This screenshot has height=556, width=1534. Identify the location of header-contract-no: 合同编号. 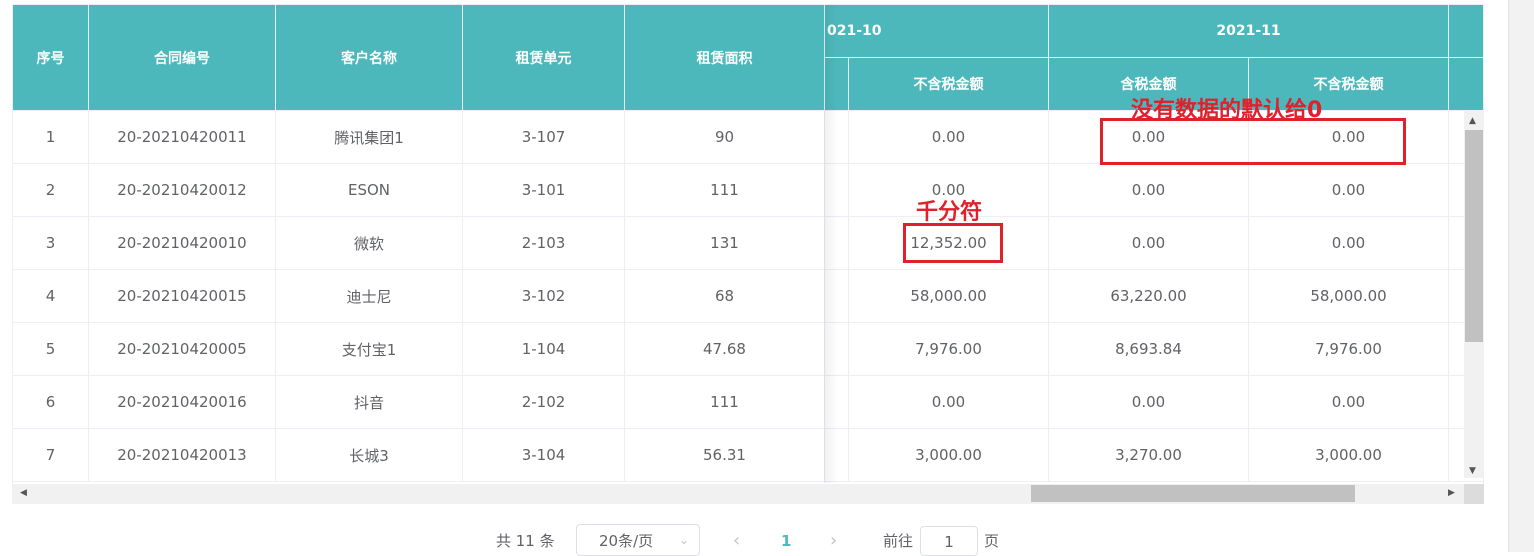
(182, 58).